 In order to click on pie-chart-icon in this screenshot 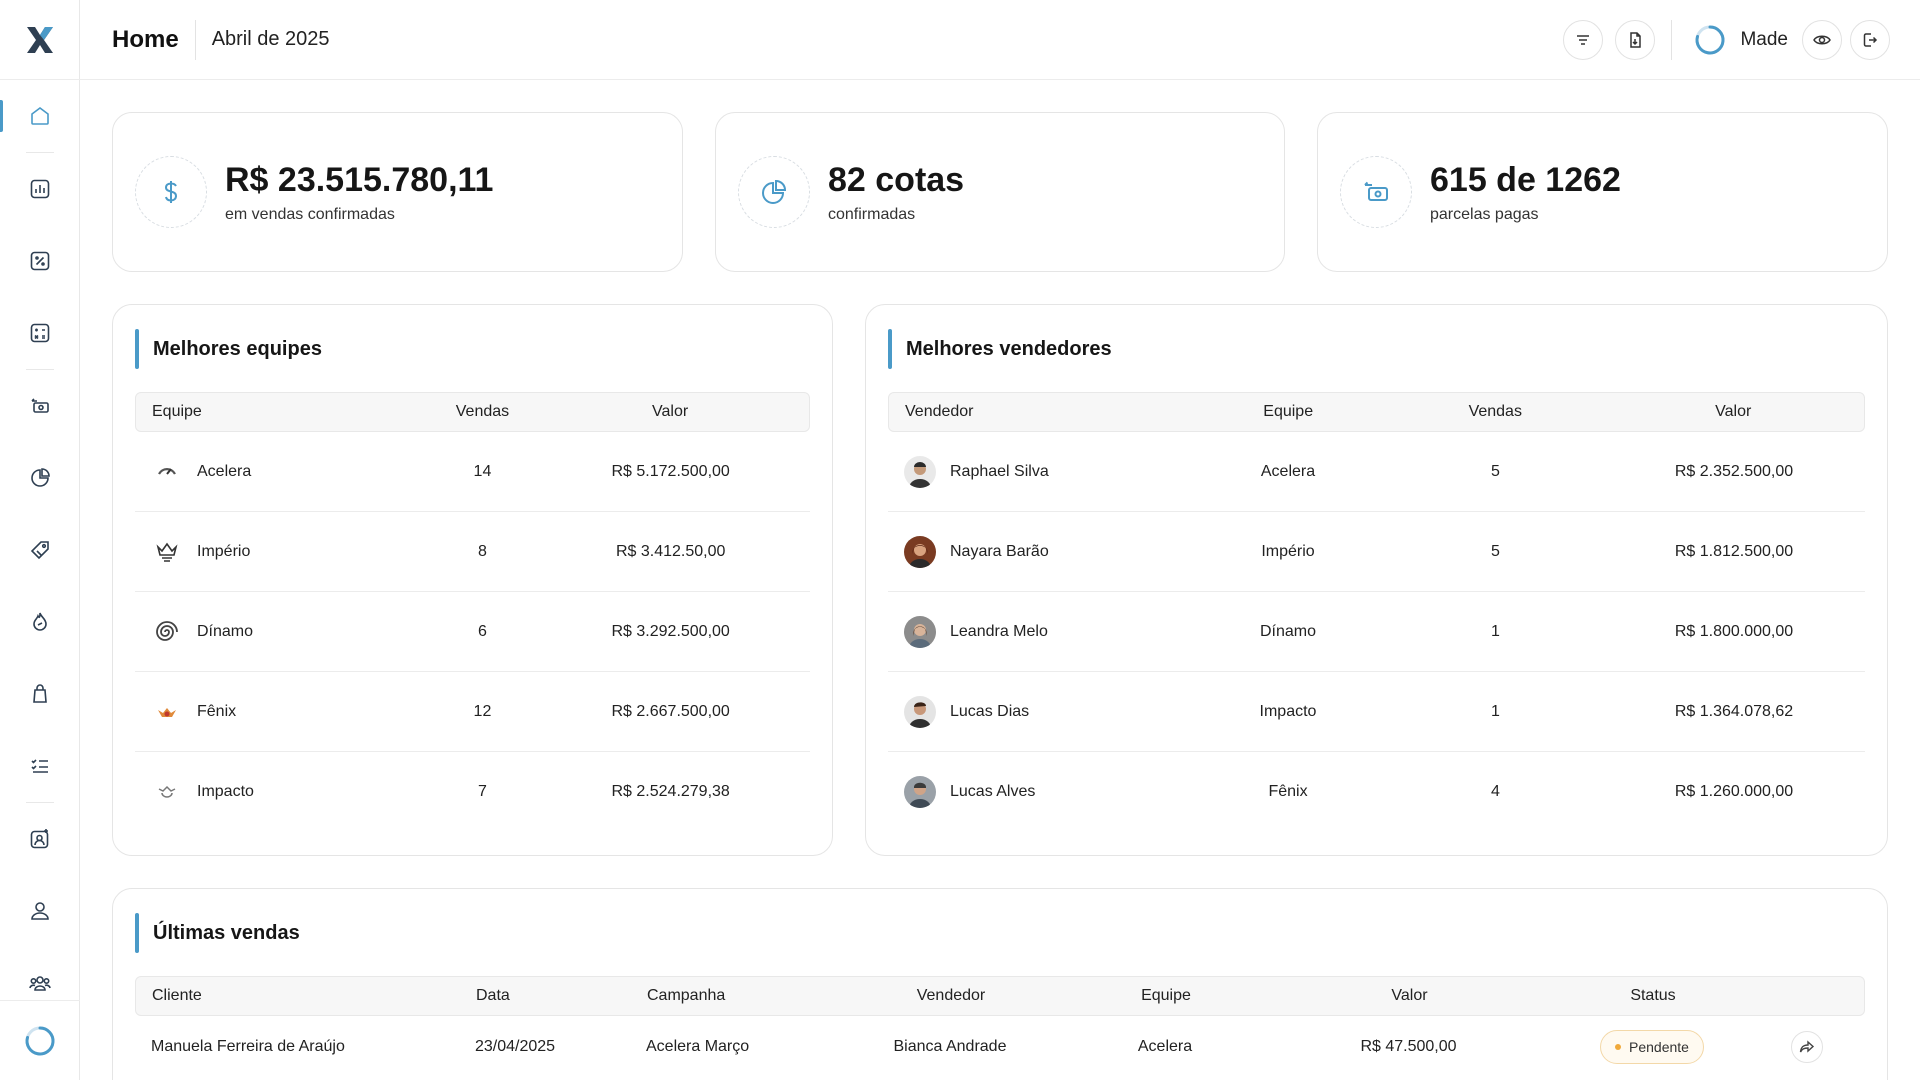, I will do `click(40, 477)`.